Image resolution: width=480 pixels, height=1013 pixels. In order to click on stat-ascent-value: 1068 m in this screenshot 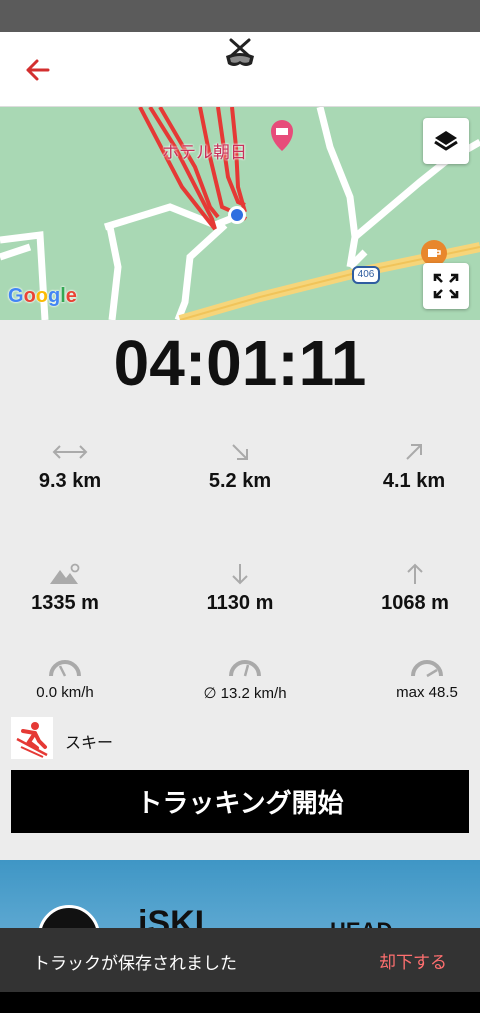, I will do `click(415, 603)`.